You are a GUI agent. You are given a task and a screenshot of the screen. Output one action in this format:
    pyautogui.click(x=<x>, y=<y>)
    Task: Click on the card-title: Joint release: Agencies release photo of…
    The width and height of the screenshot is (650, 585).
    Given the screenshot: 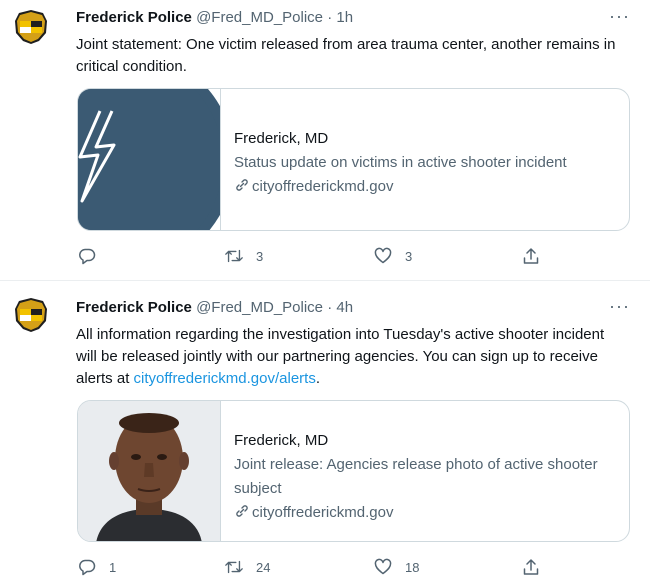 What is the action you would take?
    pyautogui.click(x=421, y=477)
    